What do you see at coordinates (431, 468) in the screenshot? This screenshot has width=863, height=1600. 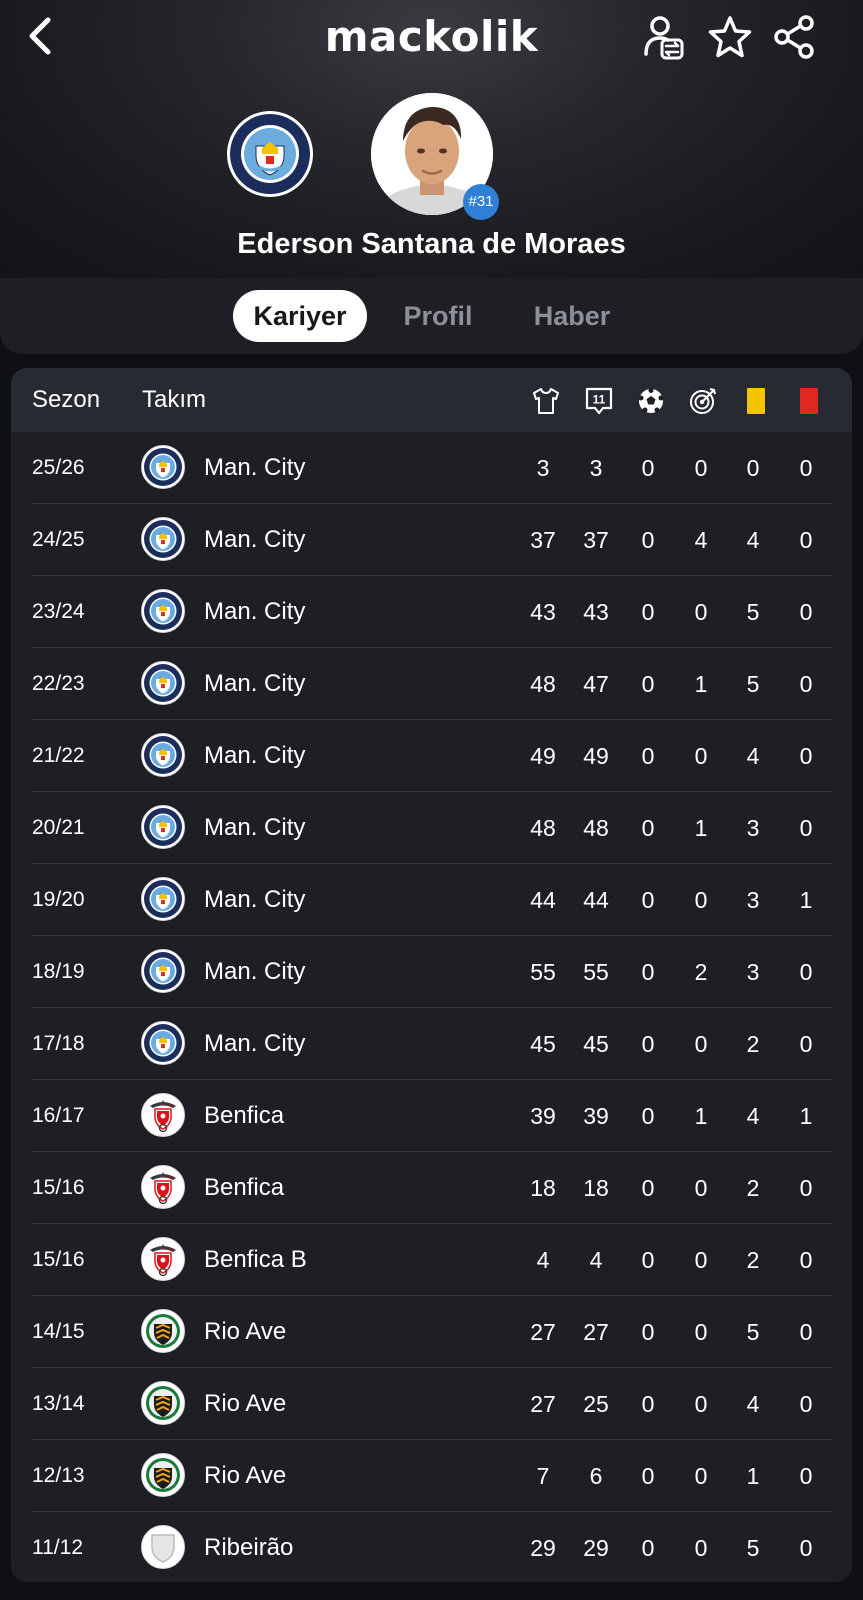 I see `table-row: 25/26 Man. City 3 3 0 0 0 0` at bounding box center [431, 468].